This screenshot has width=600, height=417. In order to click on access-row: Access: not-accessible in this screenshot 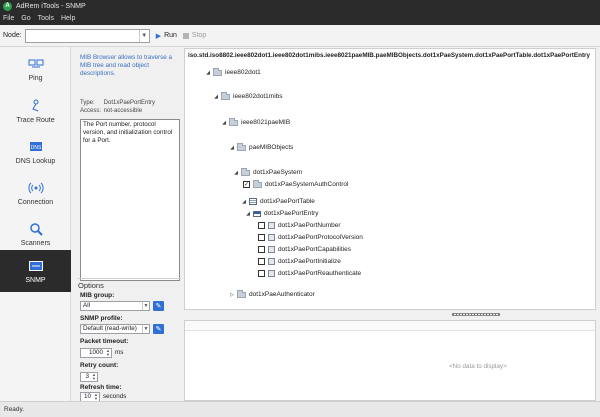, I will do `click(111, 111)`.